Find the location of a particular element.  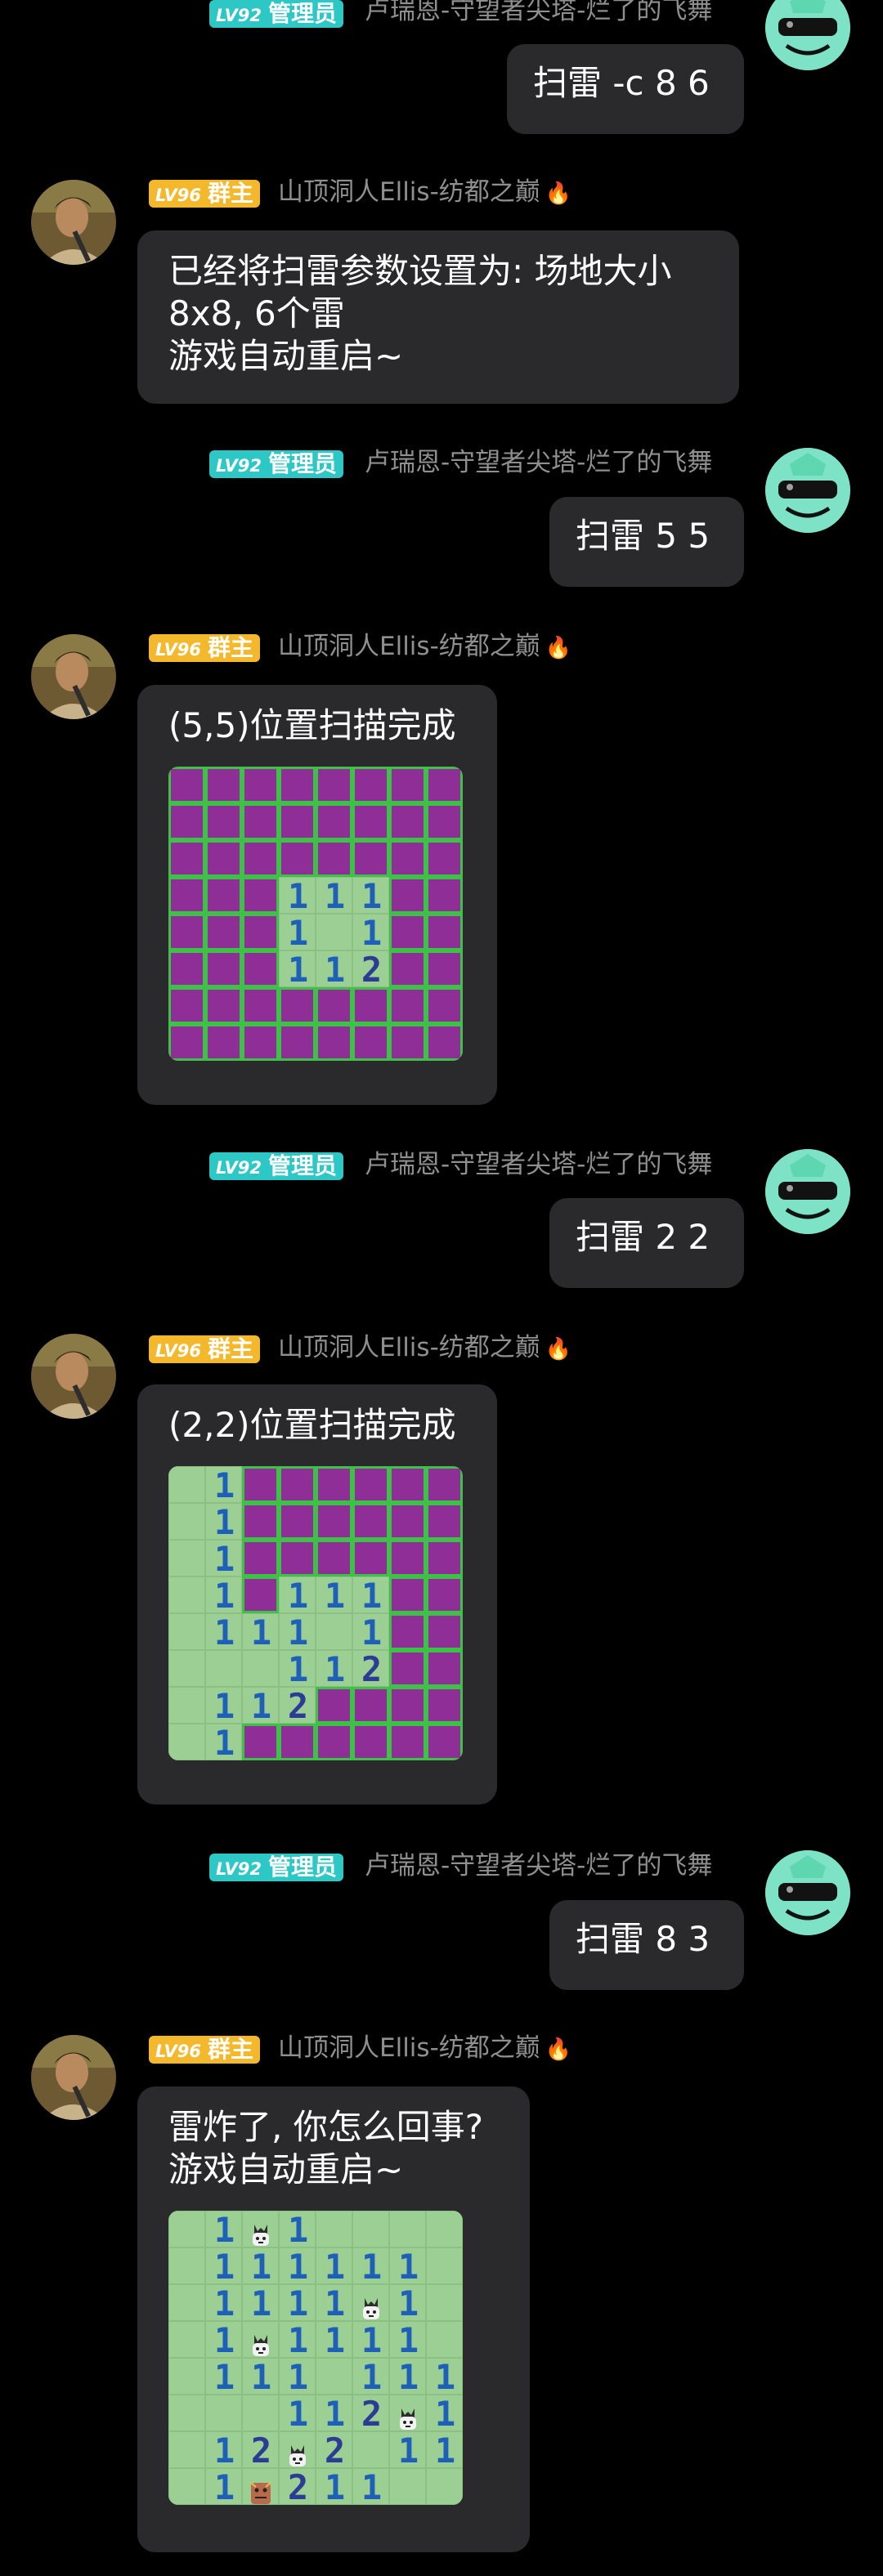

message-bubble: (2,2)位置扫描完成 1 1 1 1 1 1 1 1 1 1 1 1 1 2 1 1 2 1 is located at coordinates (317, 1594).